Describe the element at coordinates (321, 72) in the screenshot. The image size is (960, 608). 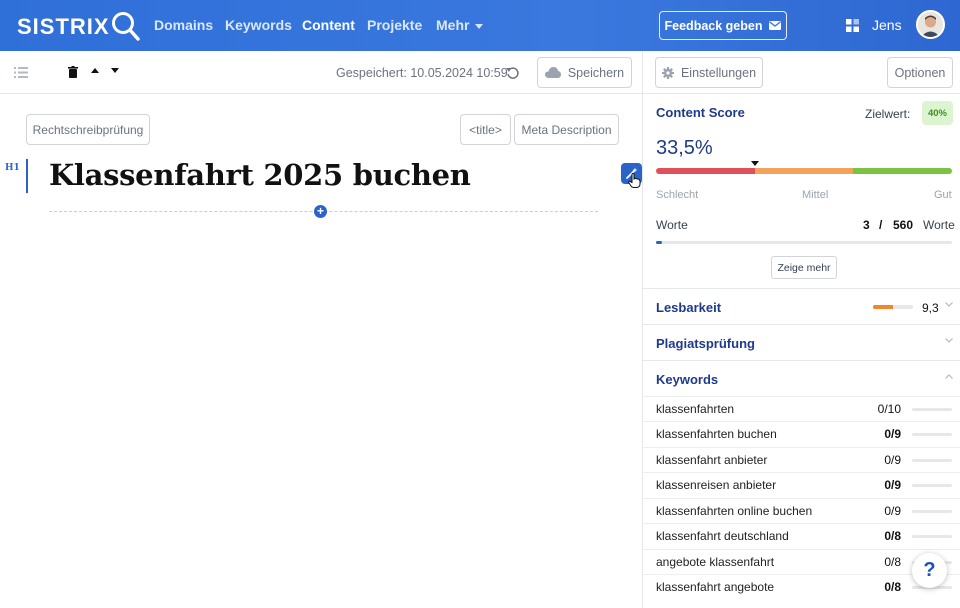
I see `editor-toolbar: Gespeichert: 10.05.2024 10:59 Speichern` at that location.